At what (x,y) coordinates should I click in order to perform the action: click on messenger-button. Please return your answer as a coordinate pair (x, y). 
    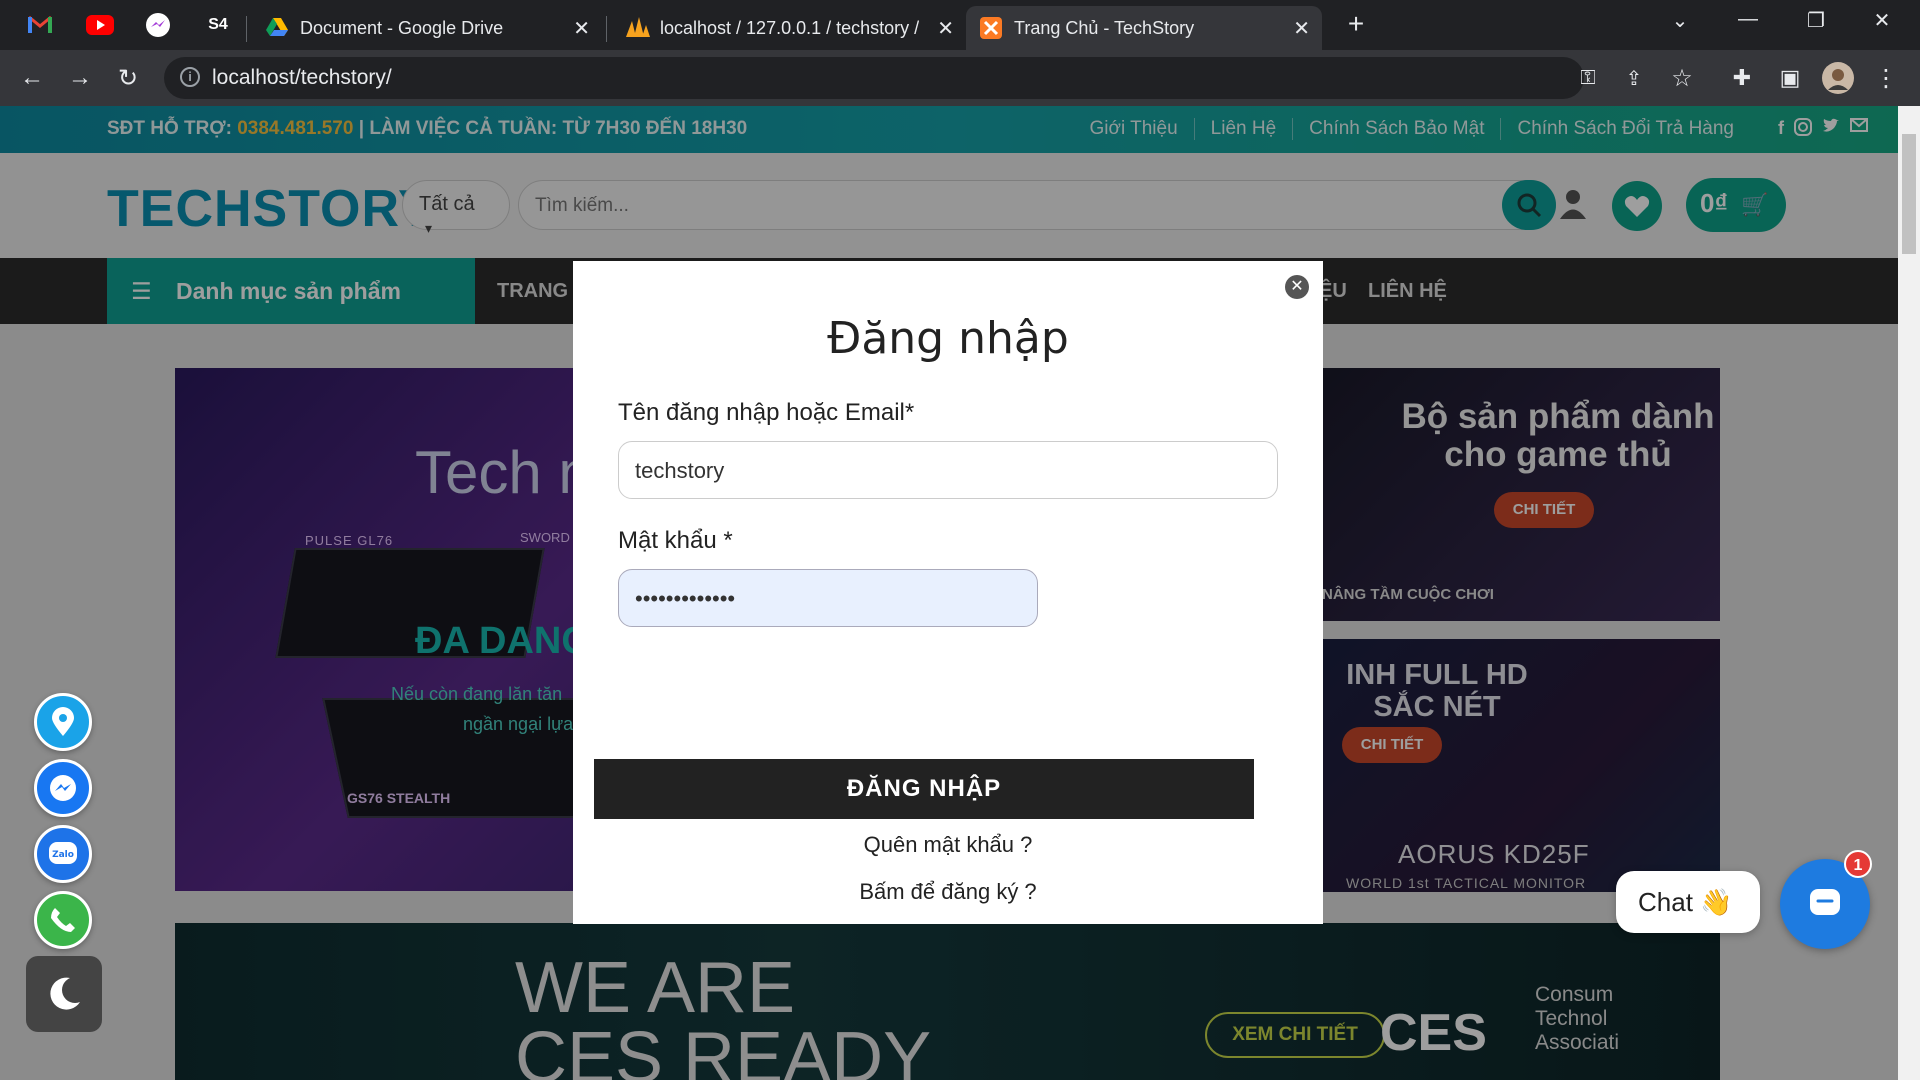
    Looking at the image, I should click on (63, 788).